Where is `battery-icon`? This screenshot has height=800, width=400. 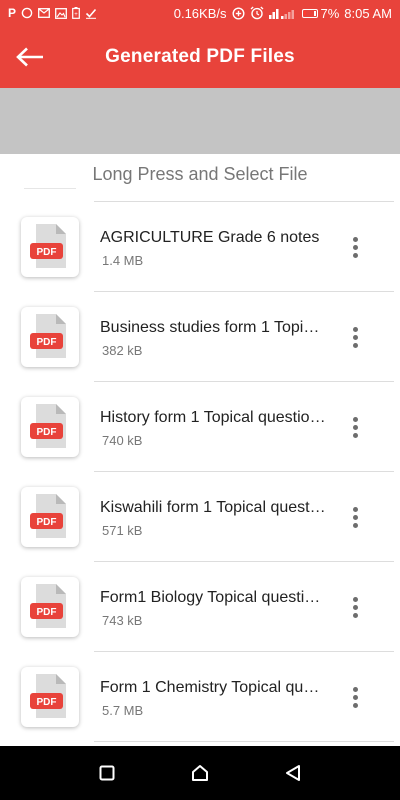
battery-icon is located at coordinates (309, 13).